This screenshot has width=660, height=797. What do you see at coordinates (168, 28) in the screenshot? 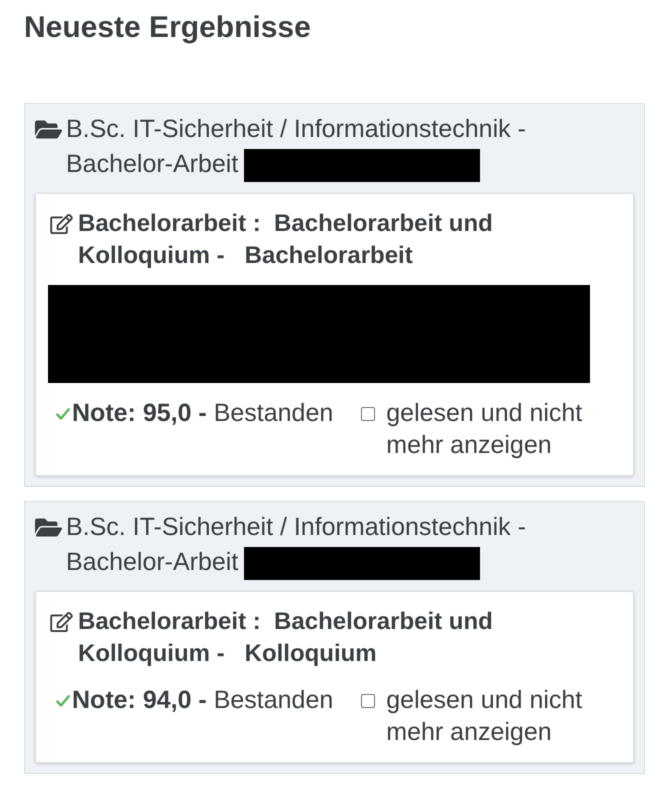
I see `page-heading: Neueste Ergebnisse` at bounding box center [168, 28].